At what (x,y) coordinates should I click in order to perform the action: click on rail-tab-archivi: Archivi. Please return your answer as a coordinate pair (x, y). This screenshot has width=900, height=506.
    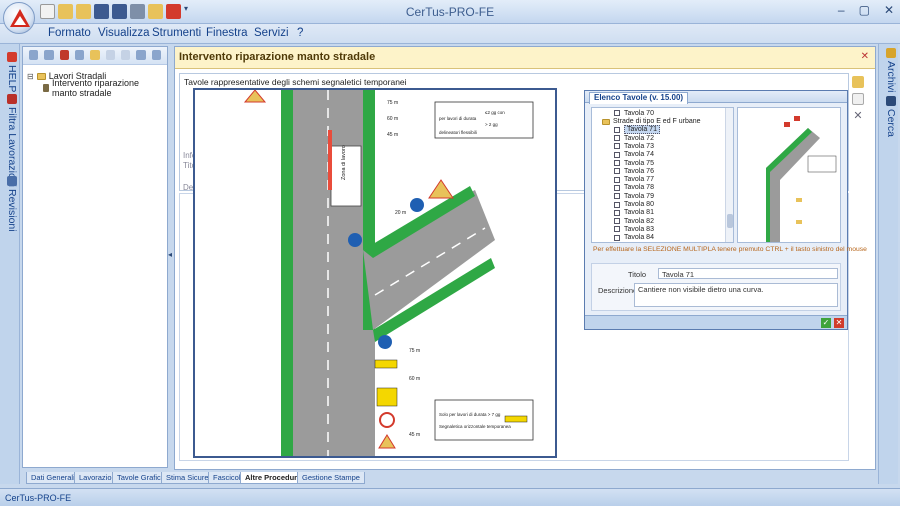
    Looking at the image, I should click on (889, 70).